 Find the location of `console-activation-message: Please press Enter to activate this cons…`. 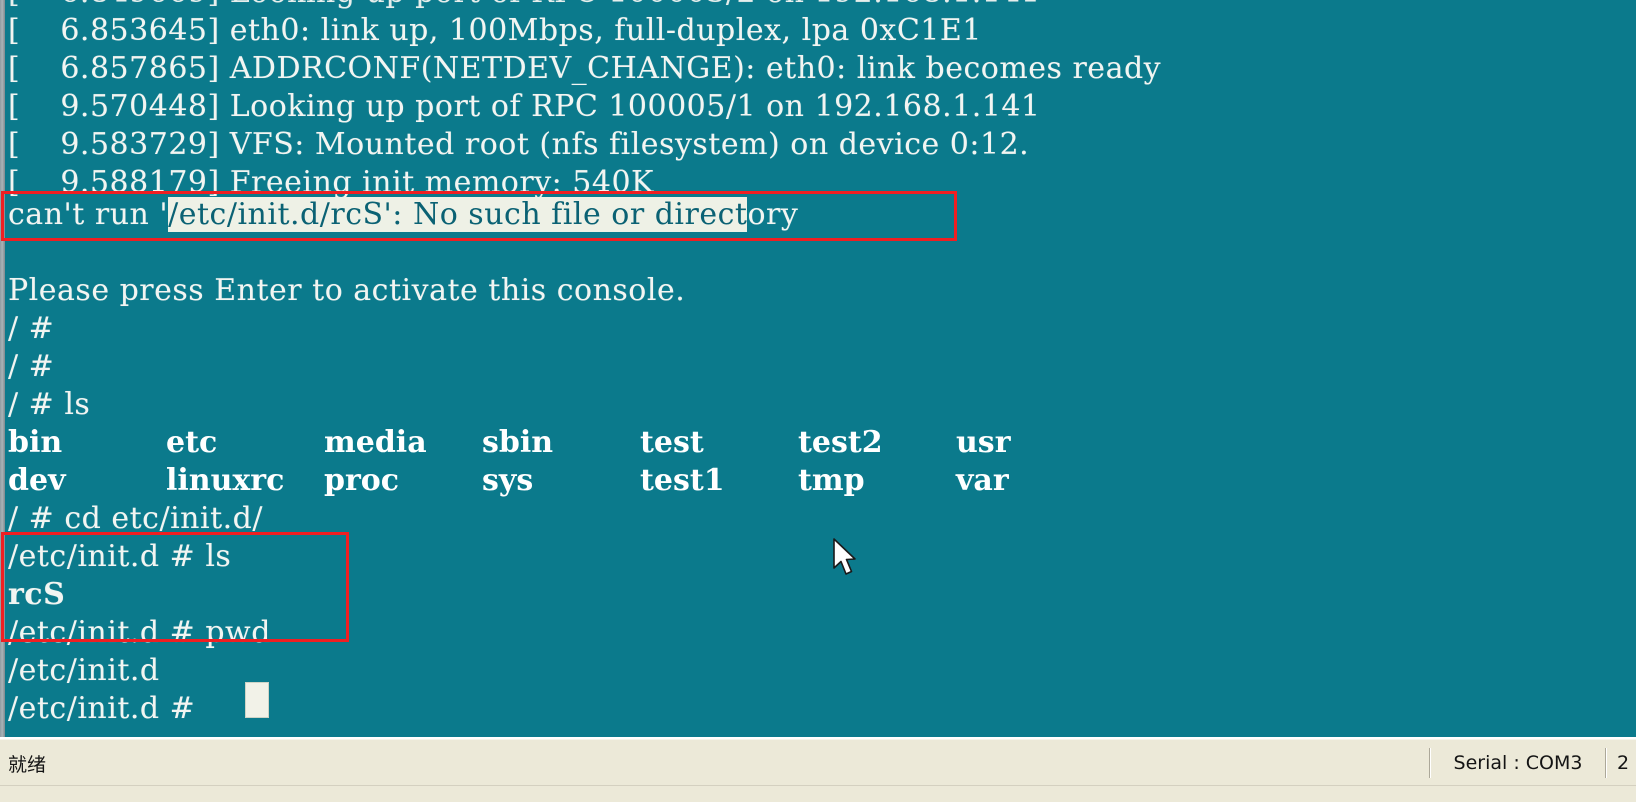

console-activation-message: Please press Enter to activate this cons… is located at coordinates (347, 290).